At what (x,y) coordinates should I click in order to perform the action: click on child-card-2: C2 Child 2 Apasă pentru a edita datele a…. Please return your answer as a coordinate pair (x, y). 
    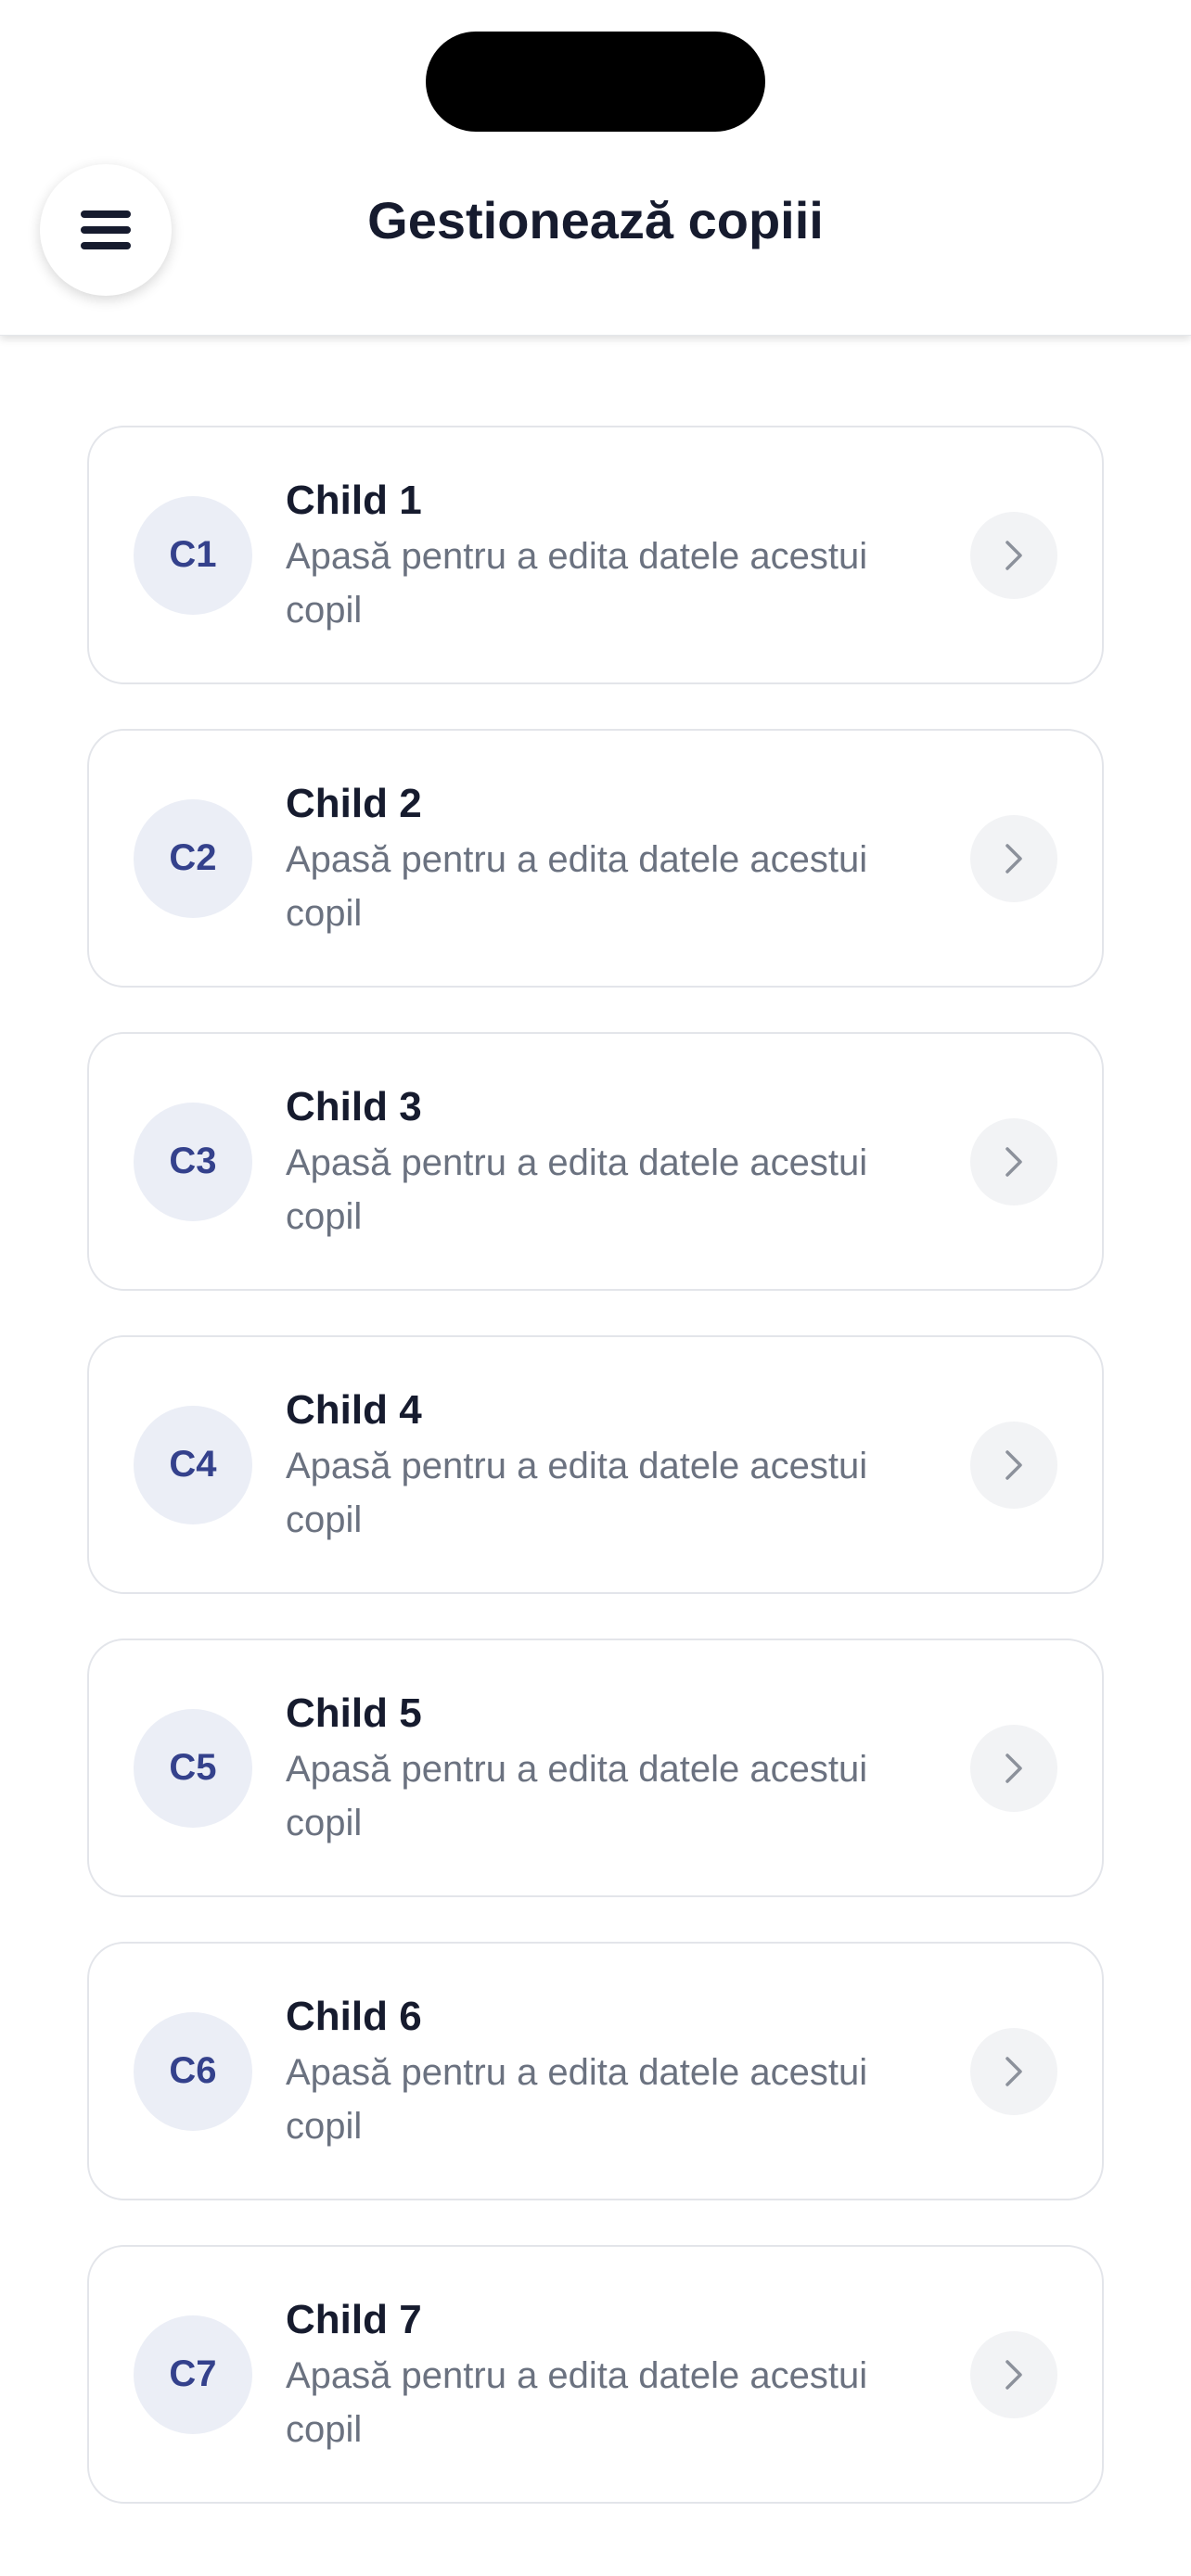
    Looking at the image, I should click on (595, 859).